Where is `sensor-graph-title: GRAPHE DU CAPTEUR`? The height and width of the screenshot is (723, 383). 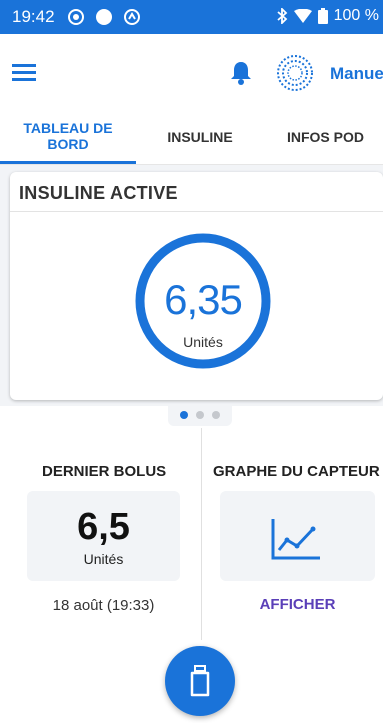
sensor-graph-title: GRAPHE DU CAPTEUR is located at coordinates (296, 471).